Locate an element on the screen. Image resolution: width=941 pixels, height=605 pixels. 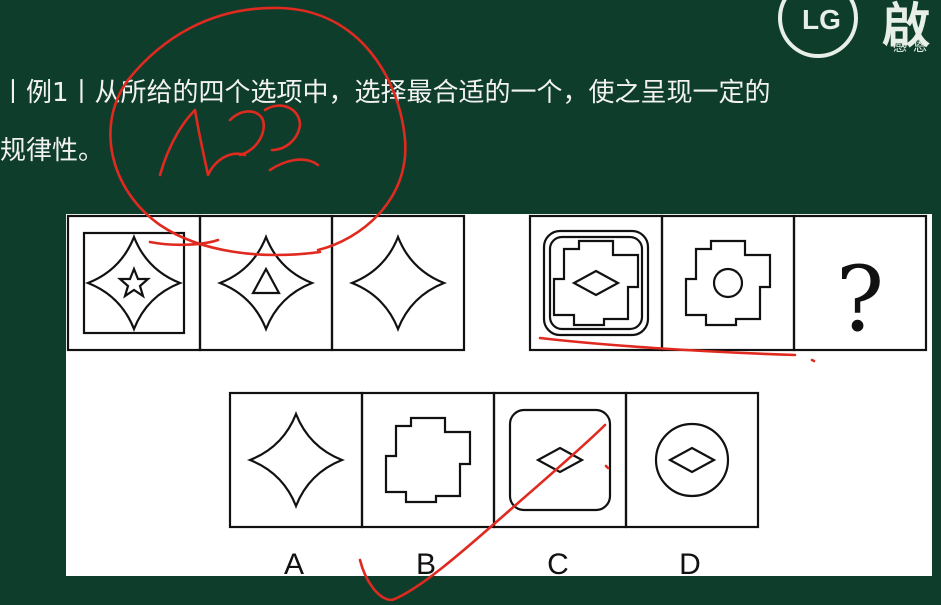
option-b-label: B is located at coordinates (426, 565).